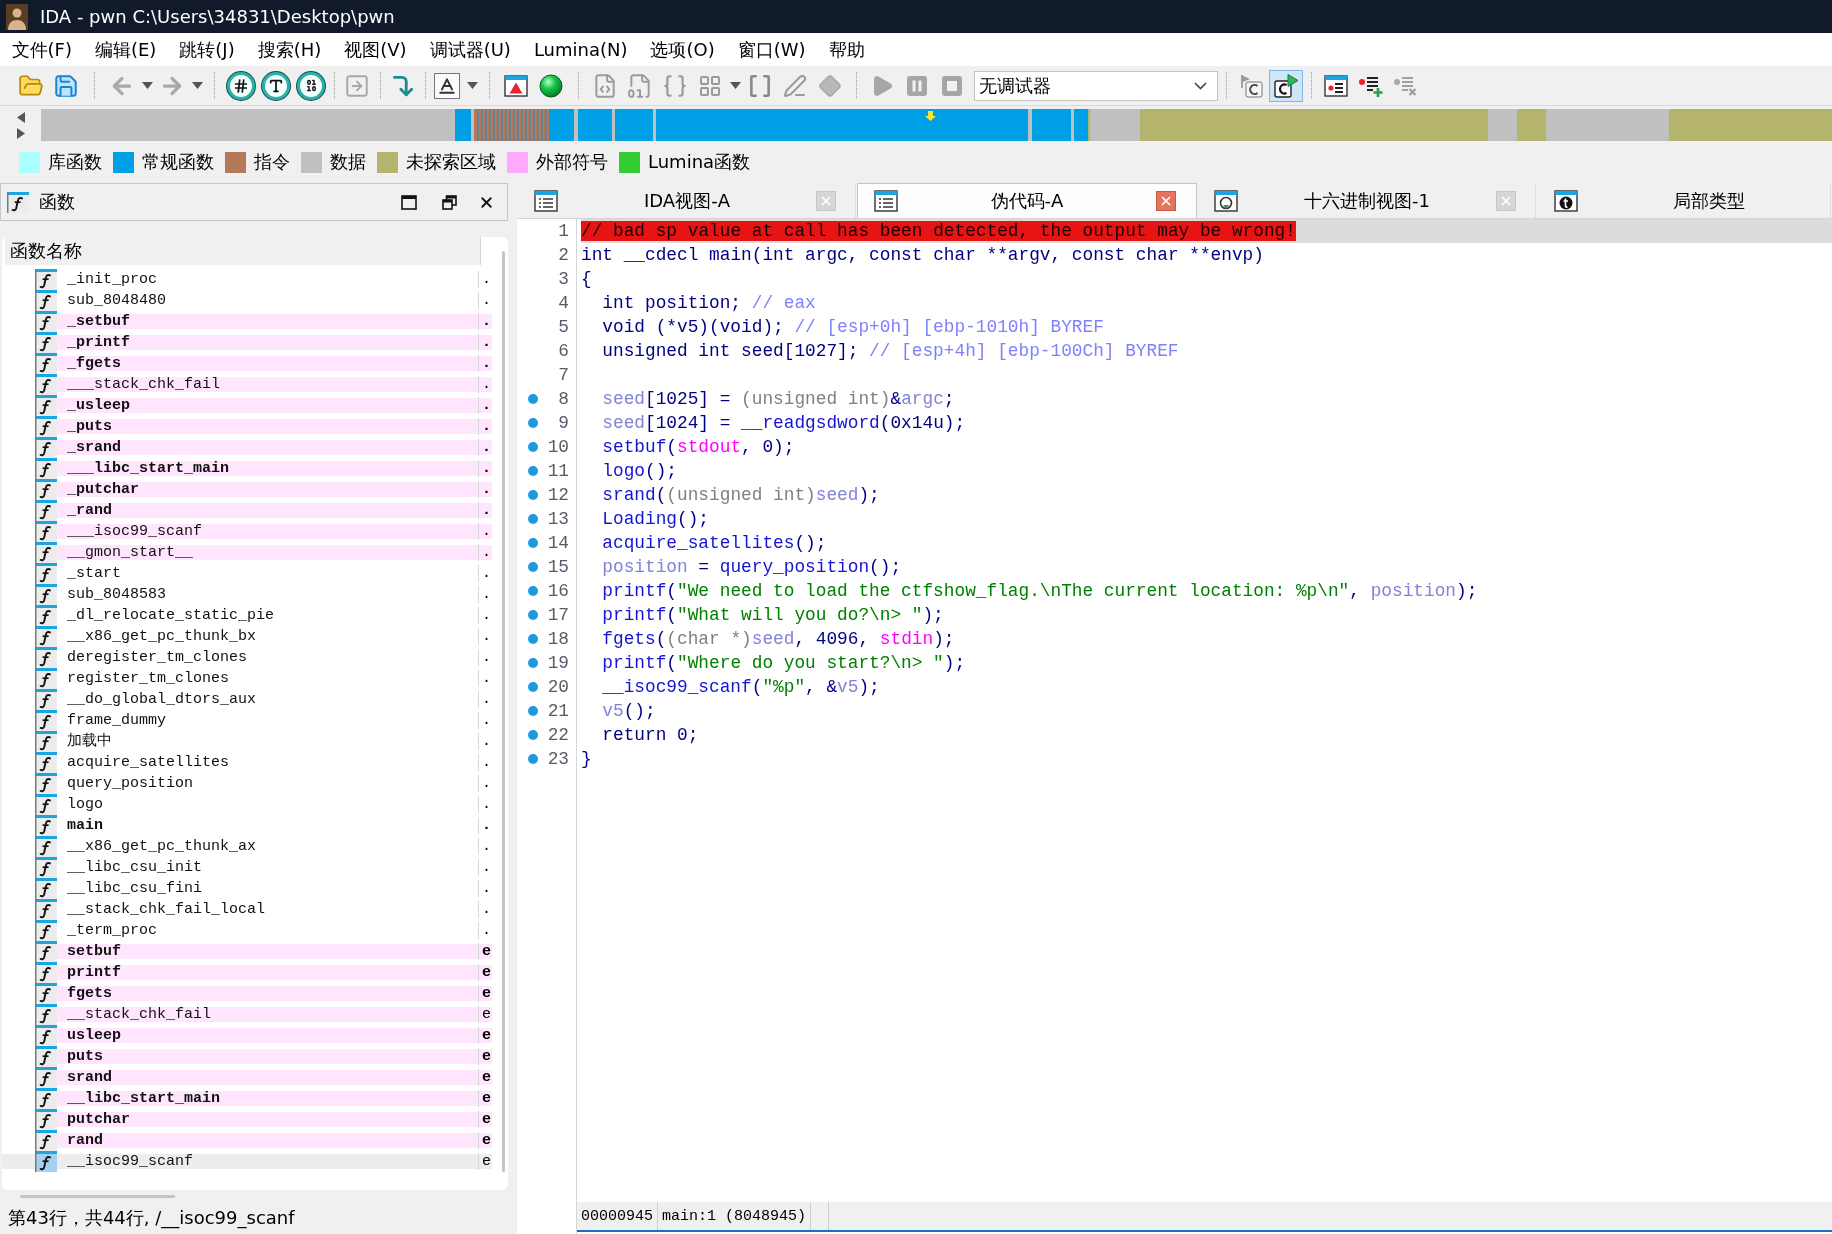 The height and width of the screenshot is (1234, 1832). What do you see at coordinates (241, 85) in the screenshot?
I see `hash-icon` at bounding box center [241, 85].